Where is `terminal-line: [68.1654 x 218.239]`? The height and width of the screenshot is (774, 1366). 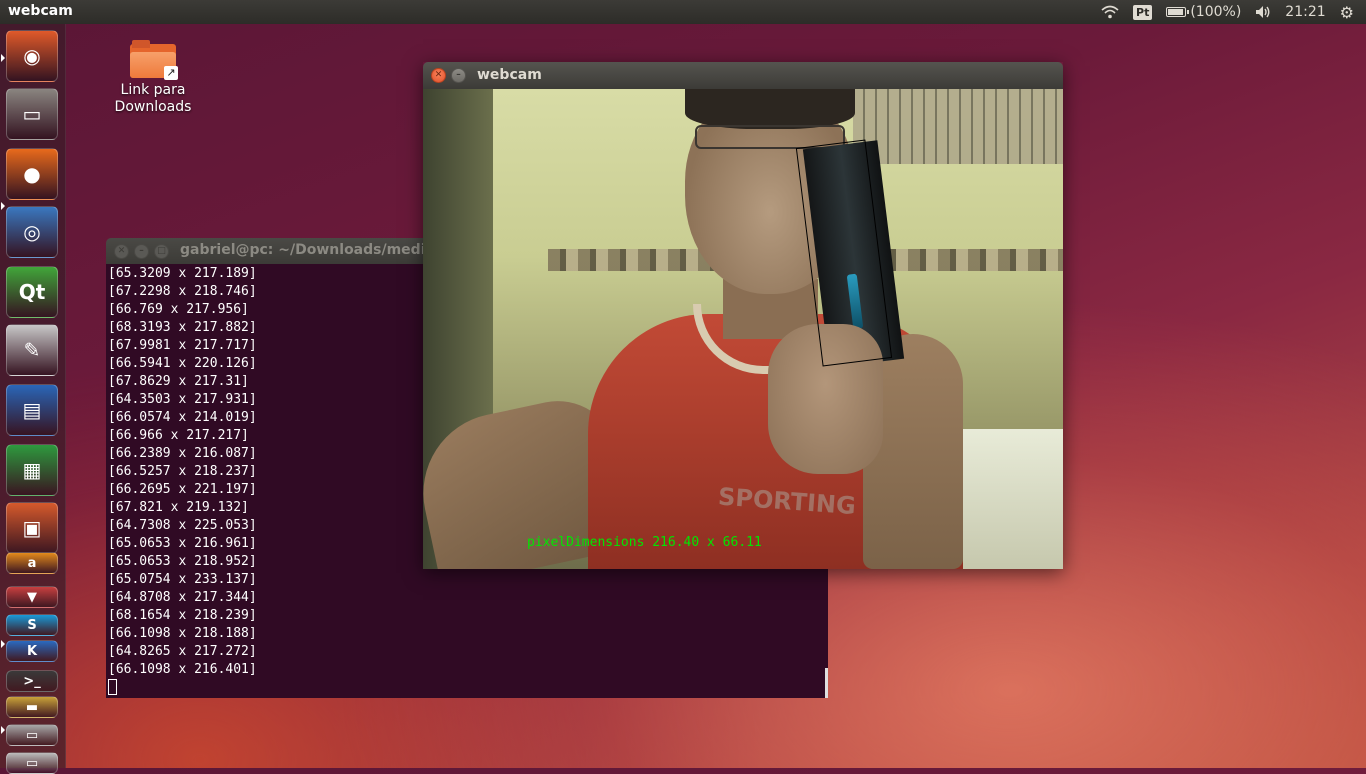 terminal-line: [68.1654 x 218.239] is located at coordinates (182, 615).